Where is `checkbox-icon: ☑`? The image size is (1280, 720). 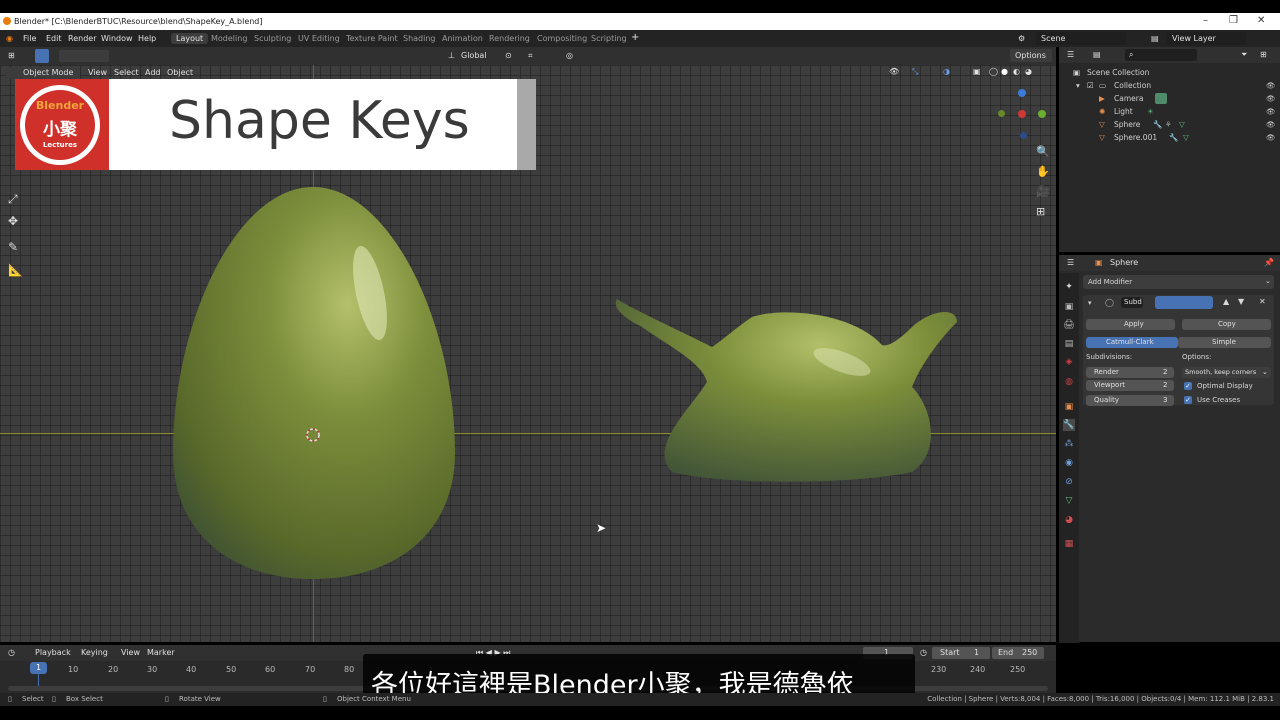
checkbox-icon: ☑ is located at coordinates (1090, 85).